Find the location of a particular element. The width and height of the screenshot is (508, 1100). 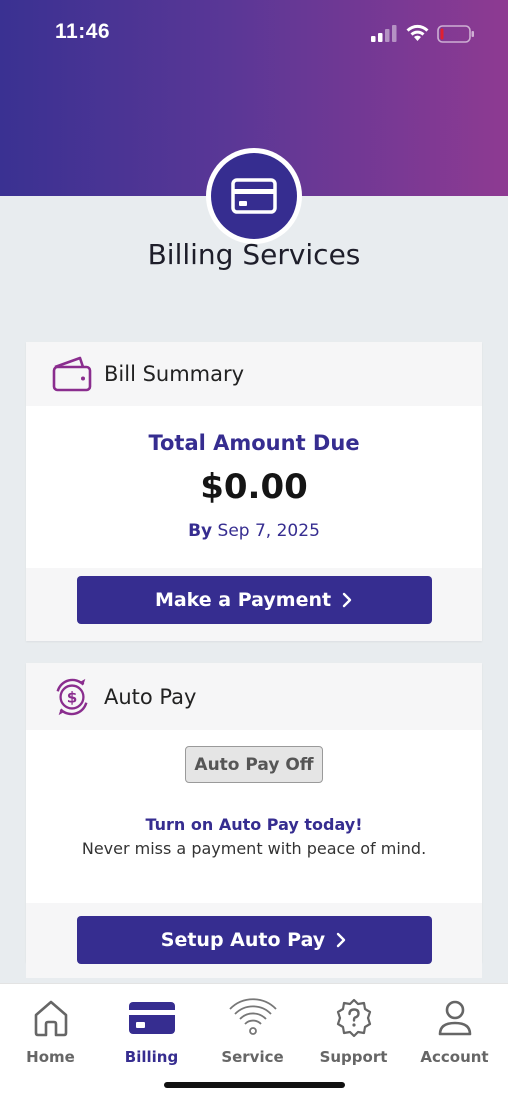

bill-summary-footer: Make a Payment is located at coordinates (254, 604).